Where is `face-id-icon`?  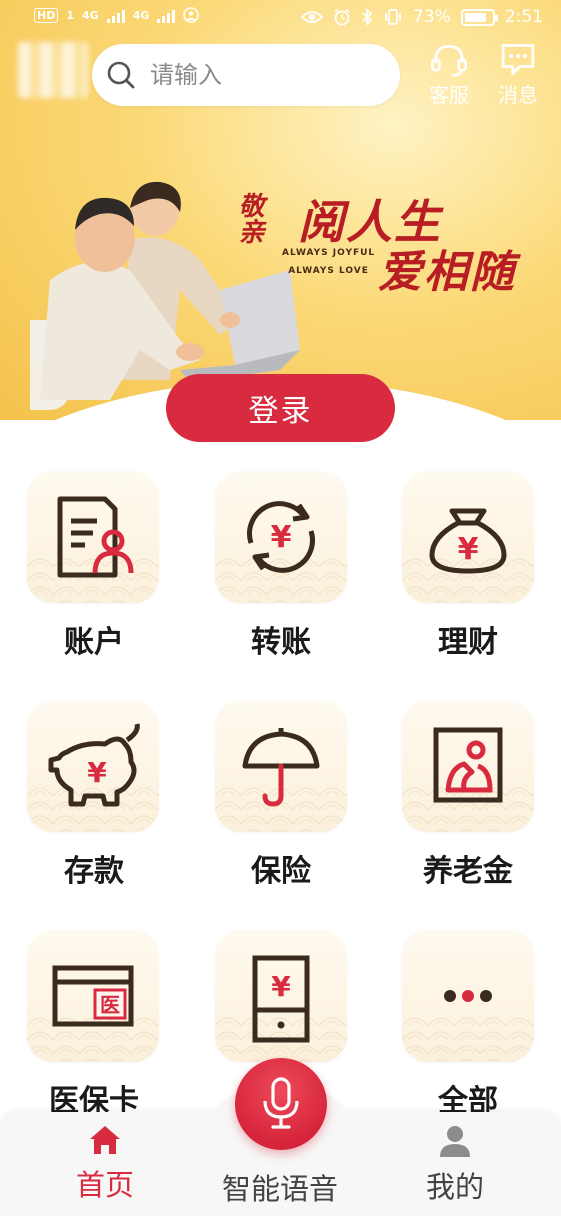
face-id-icon is located at coordinates (191, 15).